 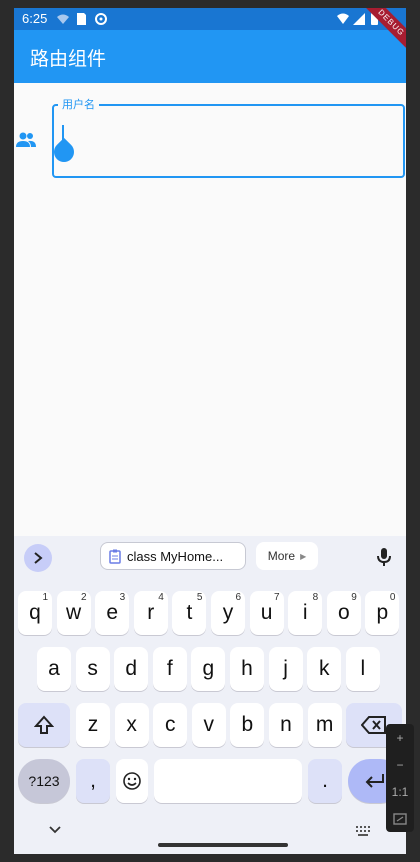 I want to click on comma-key: ,, so click(x=93, y=781).